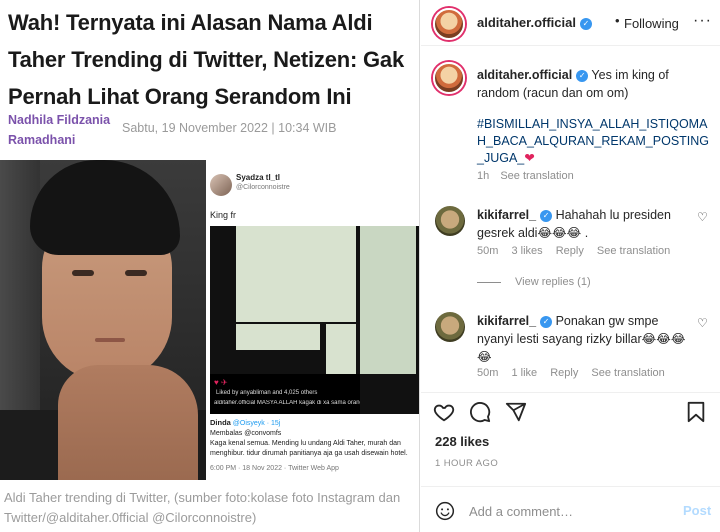 The width and height of the screenshot is (720, 532). What do you see at coordinates (63, 130) in the screenshot?
I see `article-author: Nadhila Fildzania Ramadhani` at bounding box center [63, 130].